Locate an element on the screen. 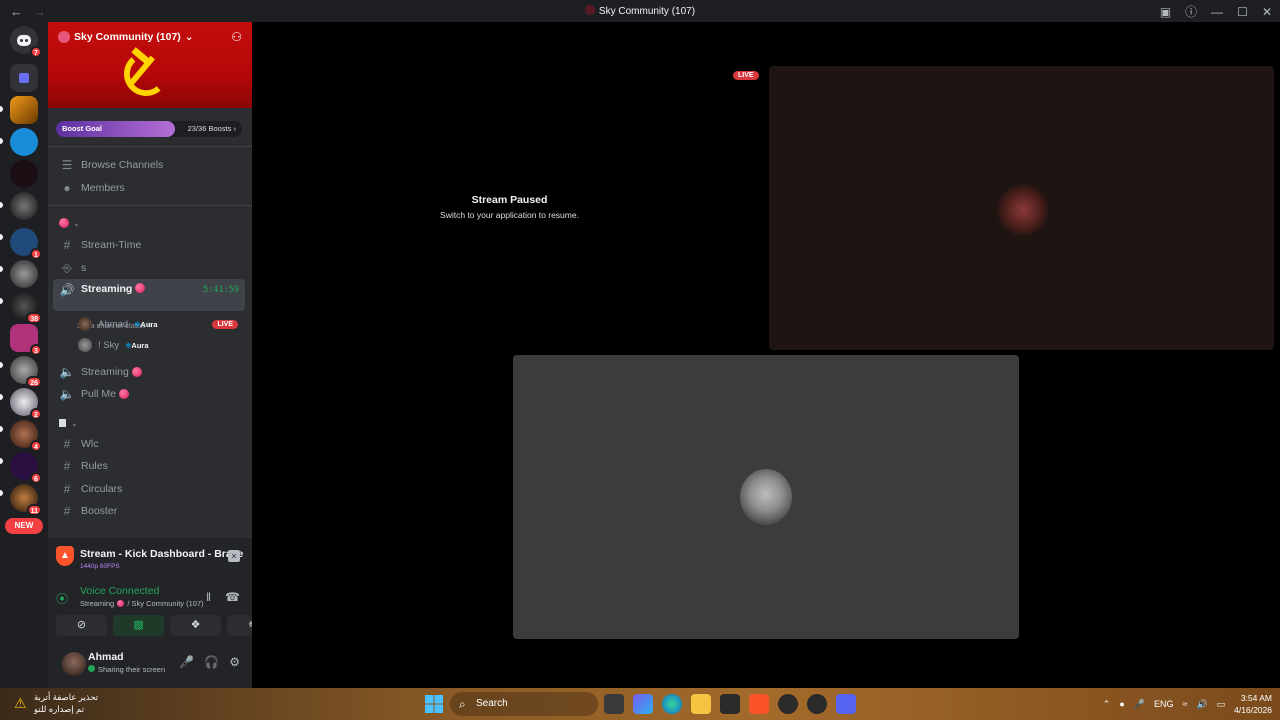  weather-alert-subtitle: تم إصداره للتو is located at coordinates (59, 709).